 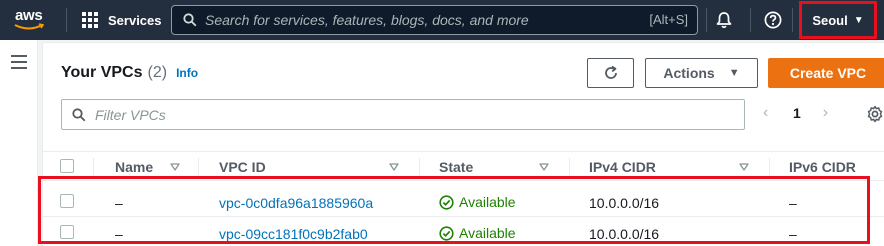 I want to click on pagination: ‹ 1 ›, so click(x=798, y=113).